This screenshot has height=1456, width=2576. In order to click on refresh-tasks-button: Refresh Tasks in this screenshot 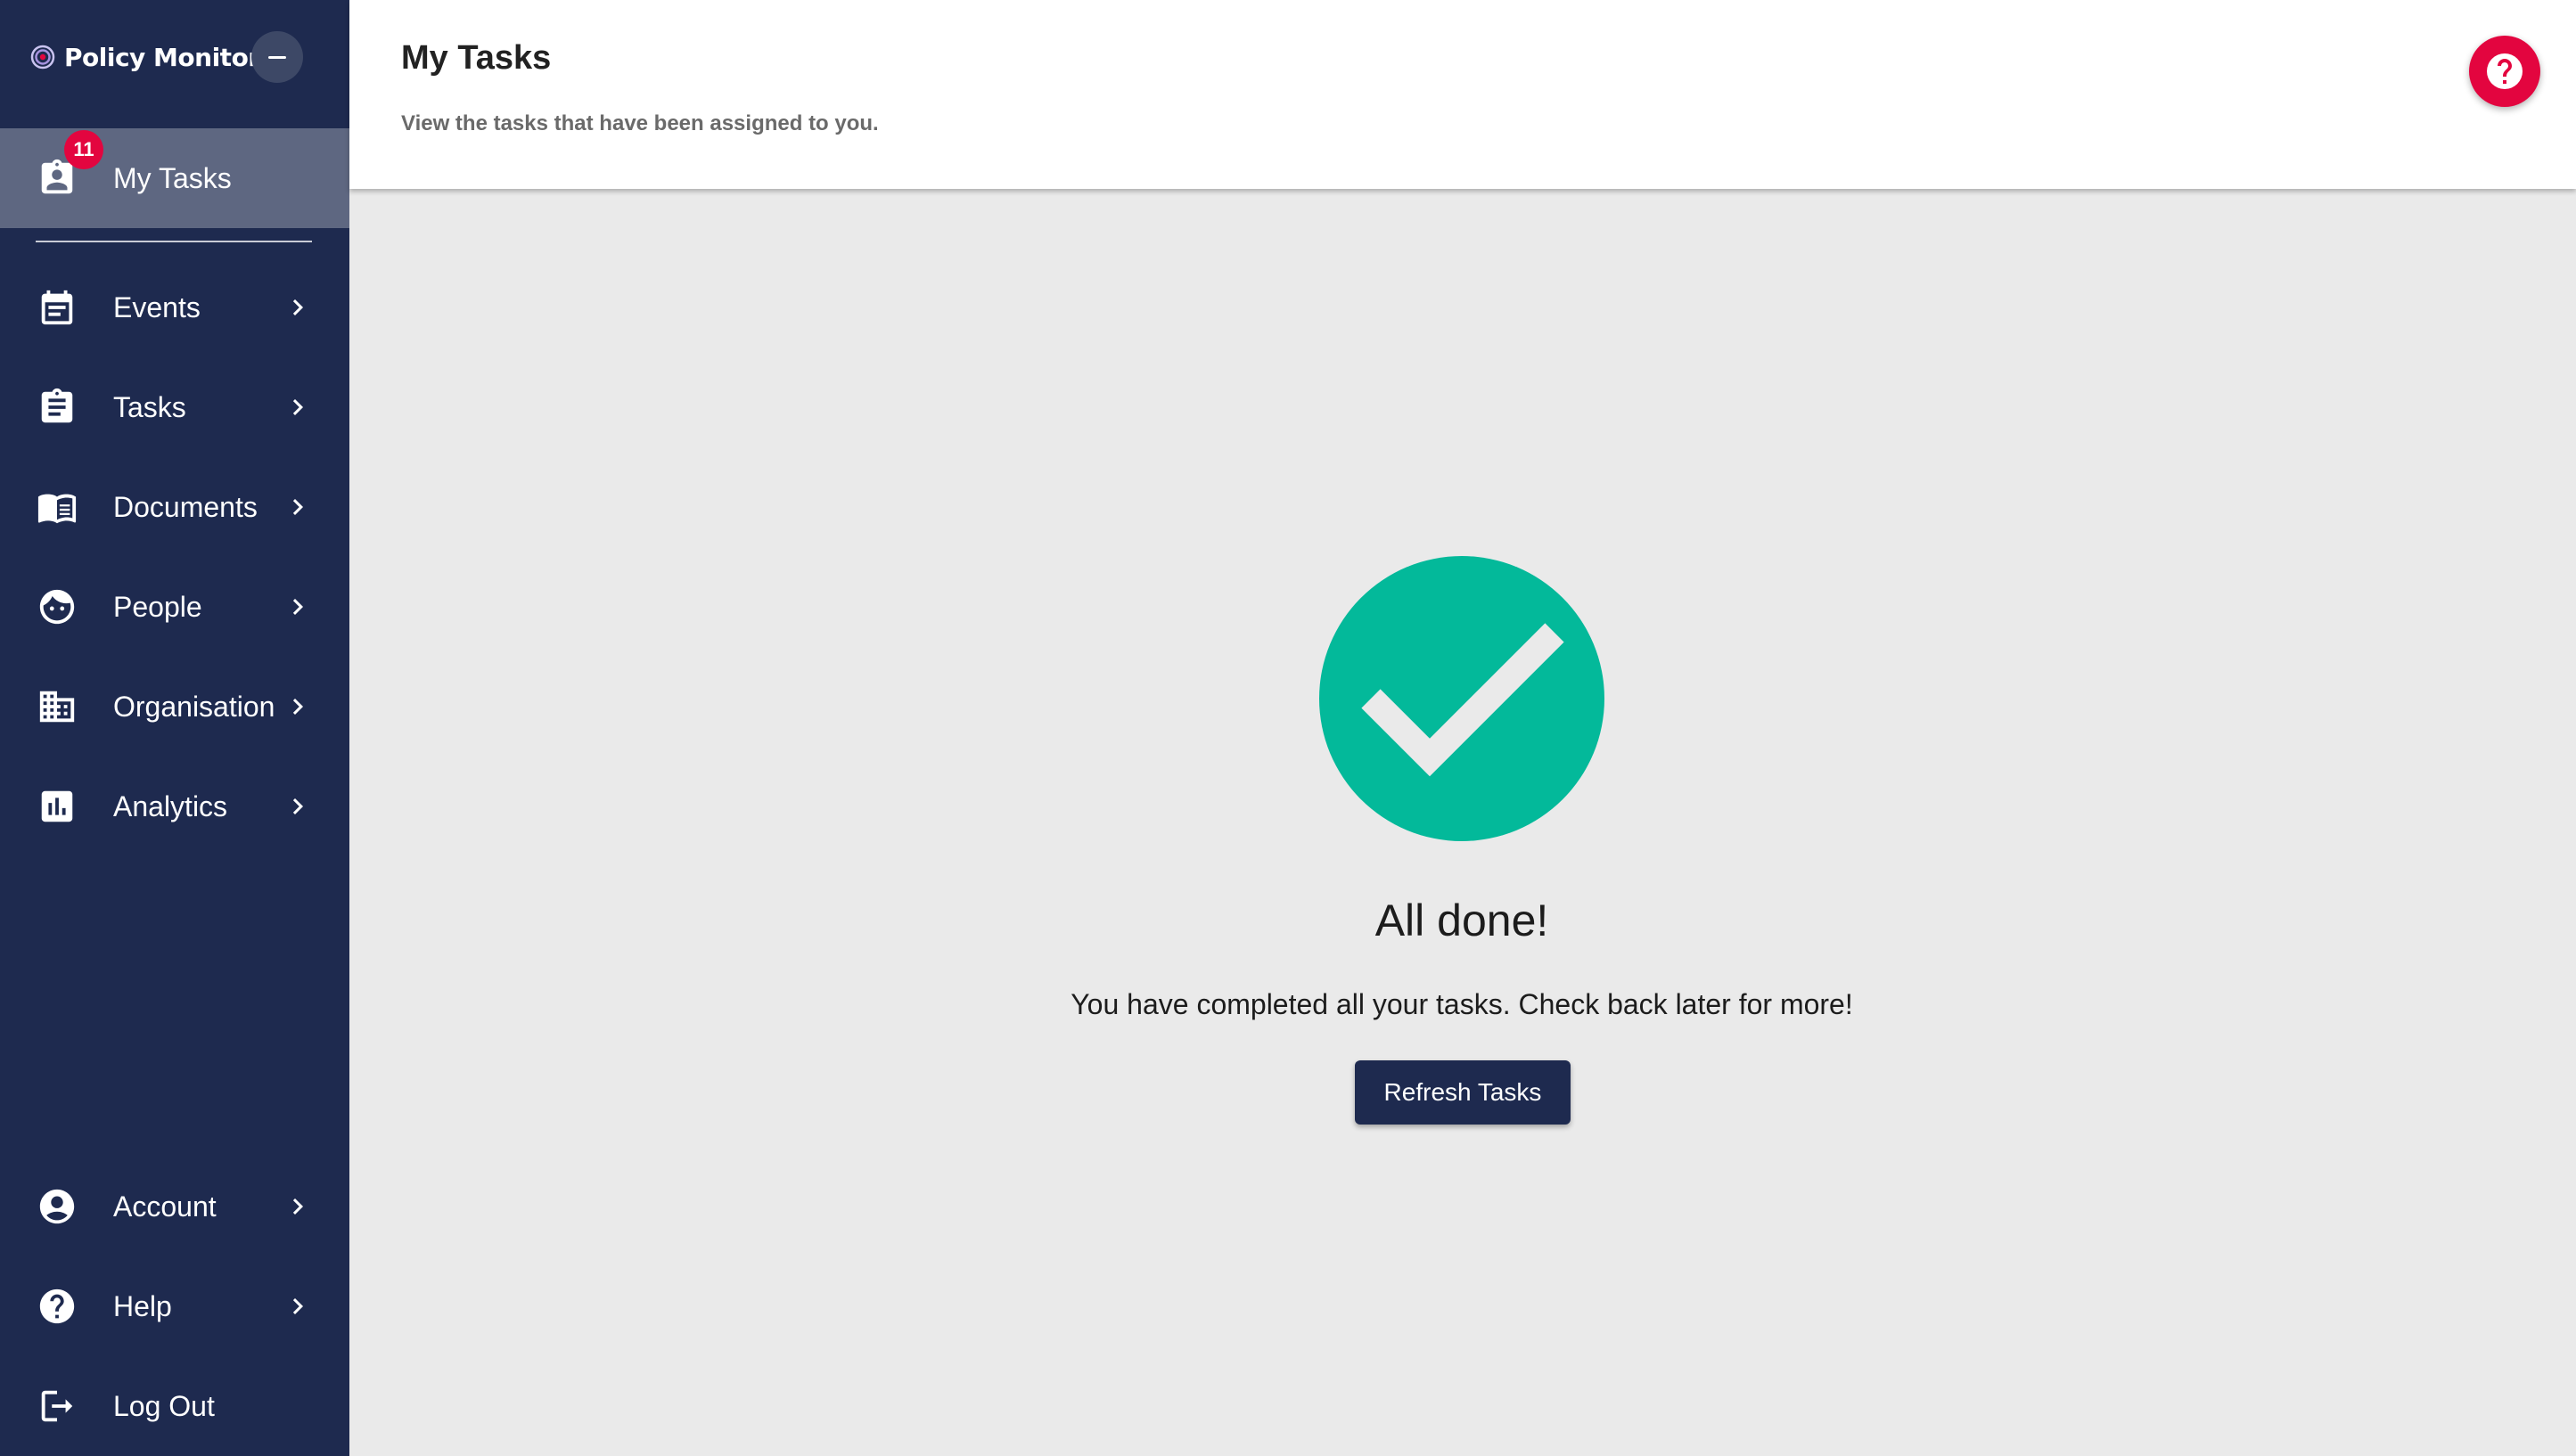, I will do `click(1463, 1092)`.